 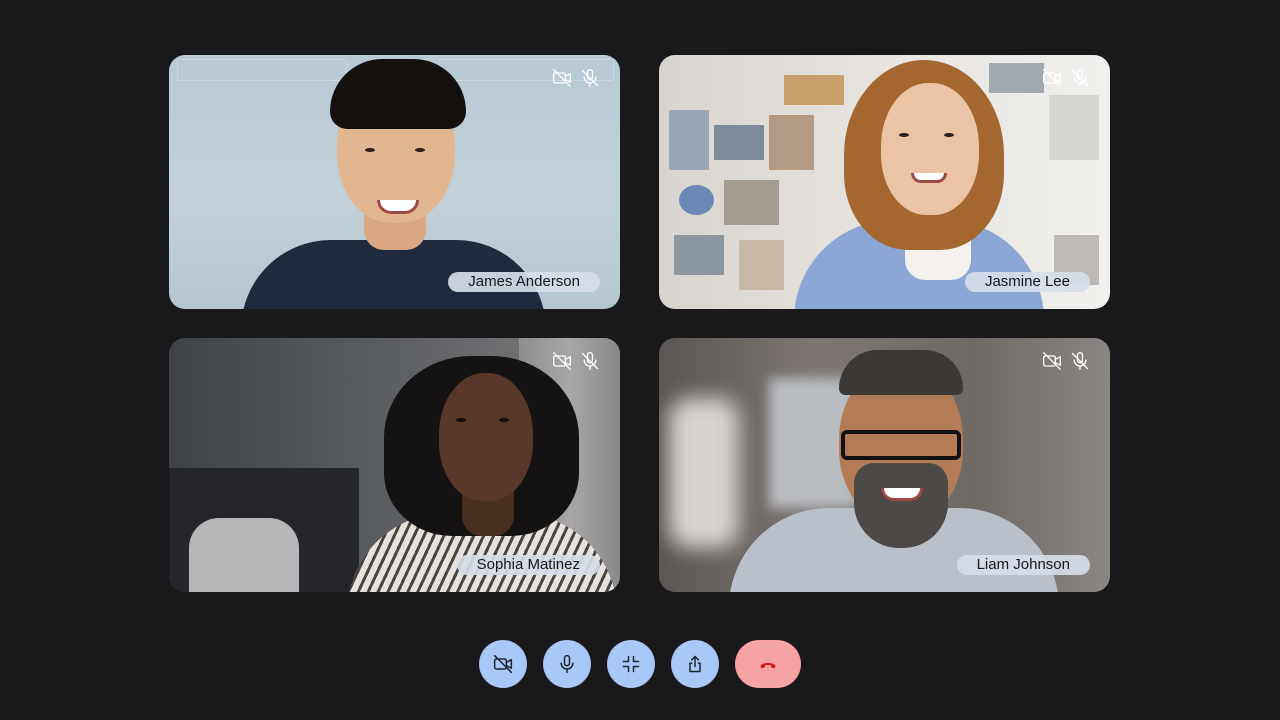 I want to click on share-icon, so click(x=695, y=664).